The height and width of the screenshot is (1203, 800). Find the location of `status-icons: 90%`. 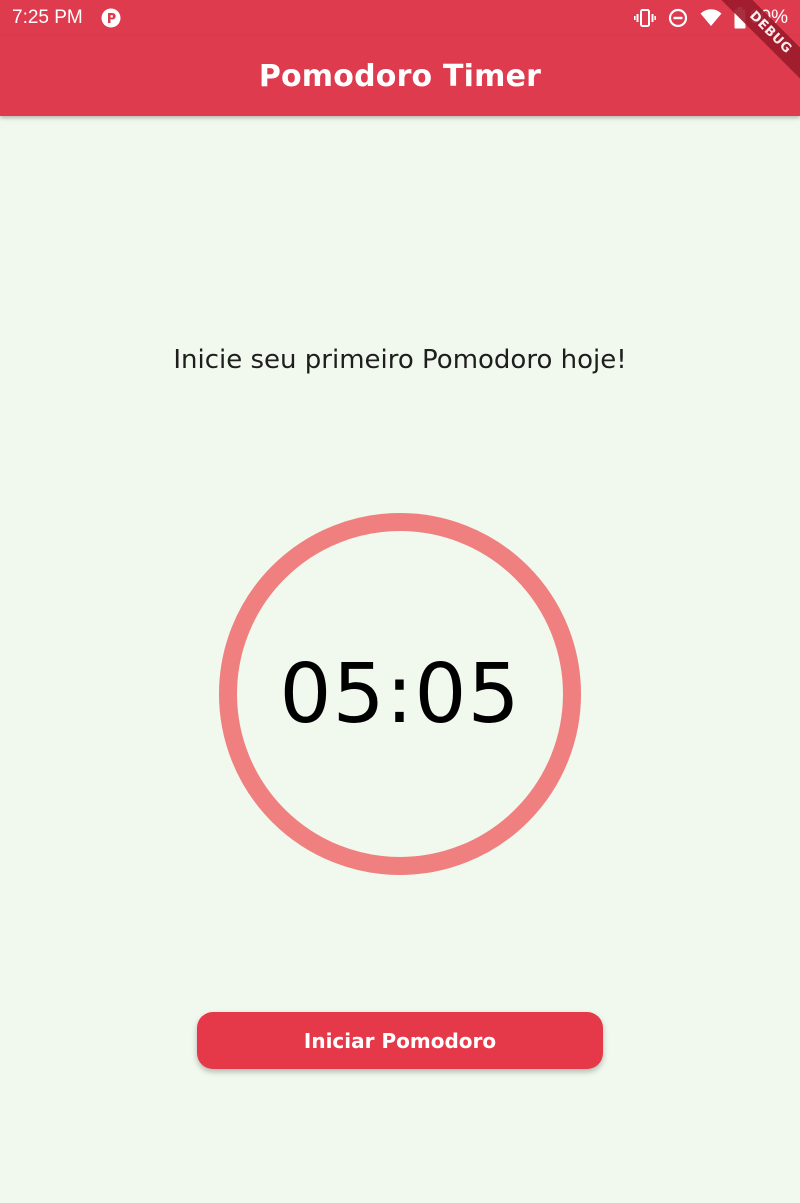

status-icons: 90% is located at coordinates (710, 18).